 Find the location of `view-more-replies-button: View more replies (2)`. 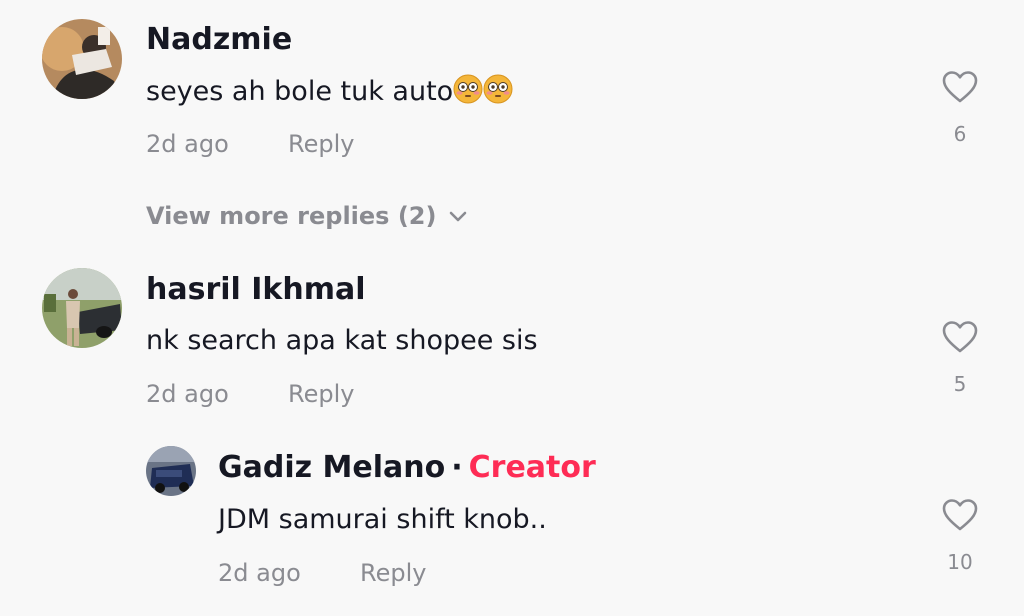

view-more-replies-button: View more replies (2) is located at coordinates (307, 216).